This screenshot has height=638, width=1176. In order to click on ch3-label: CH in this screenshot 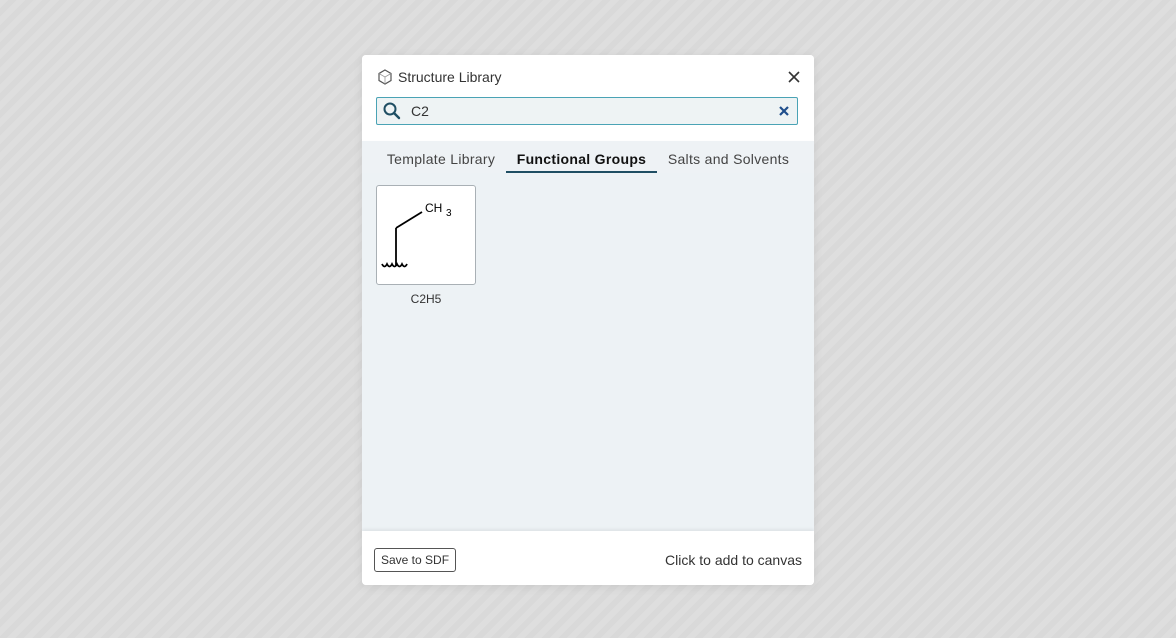, I will do `click(433, 208)`.